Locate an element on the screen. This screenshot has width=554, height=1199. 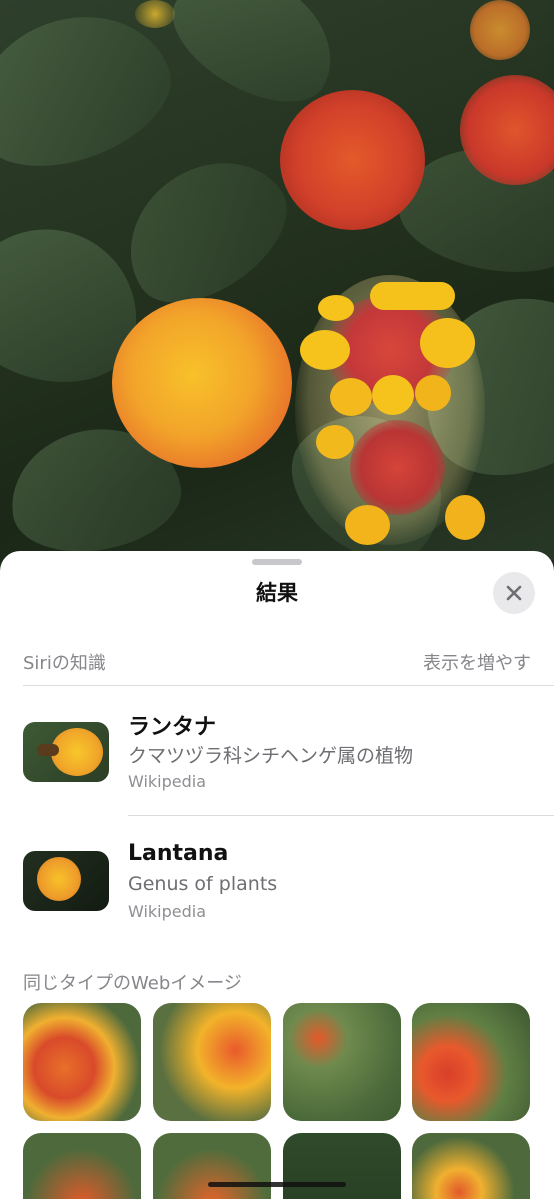
result-title: ランタナ is located at coordinates (172, 727).